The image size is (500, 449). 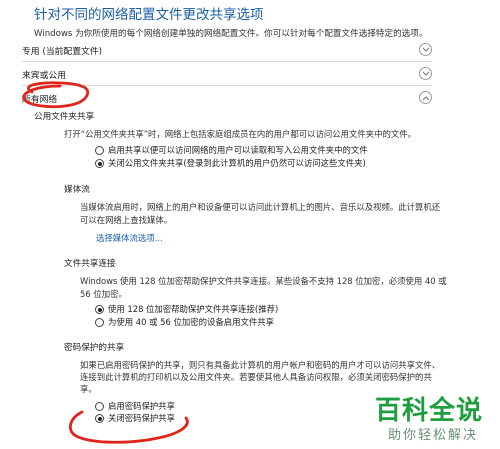 What do you see at coordinates (428, 411) in the screenshot?
I see `watermark-logo: 百科全说` at bounding box center [428, 411].